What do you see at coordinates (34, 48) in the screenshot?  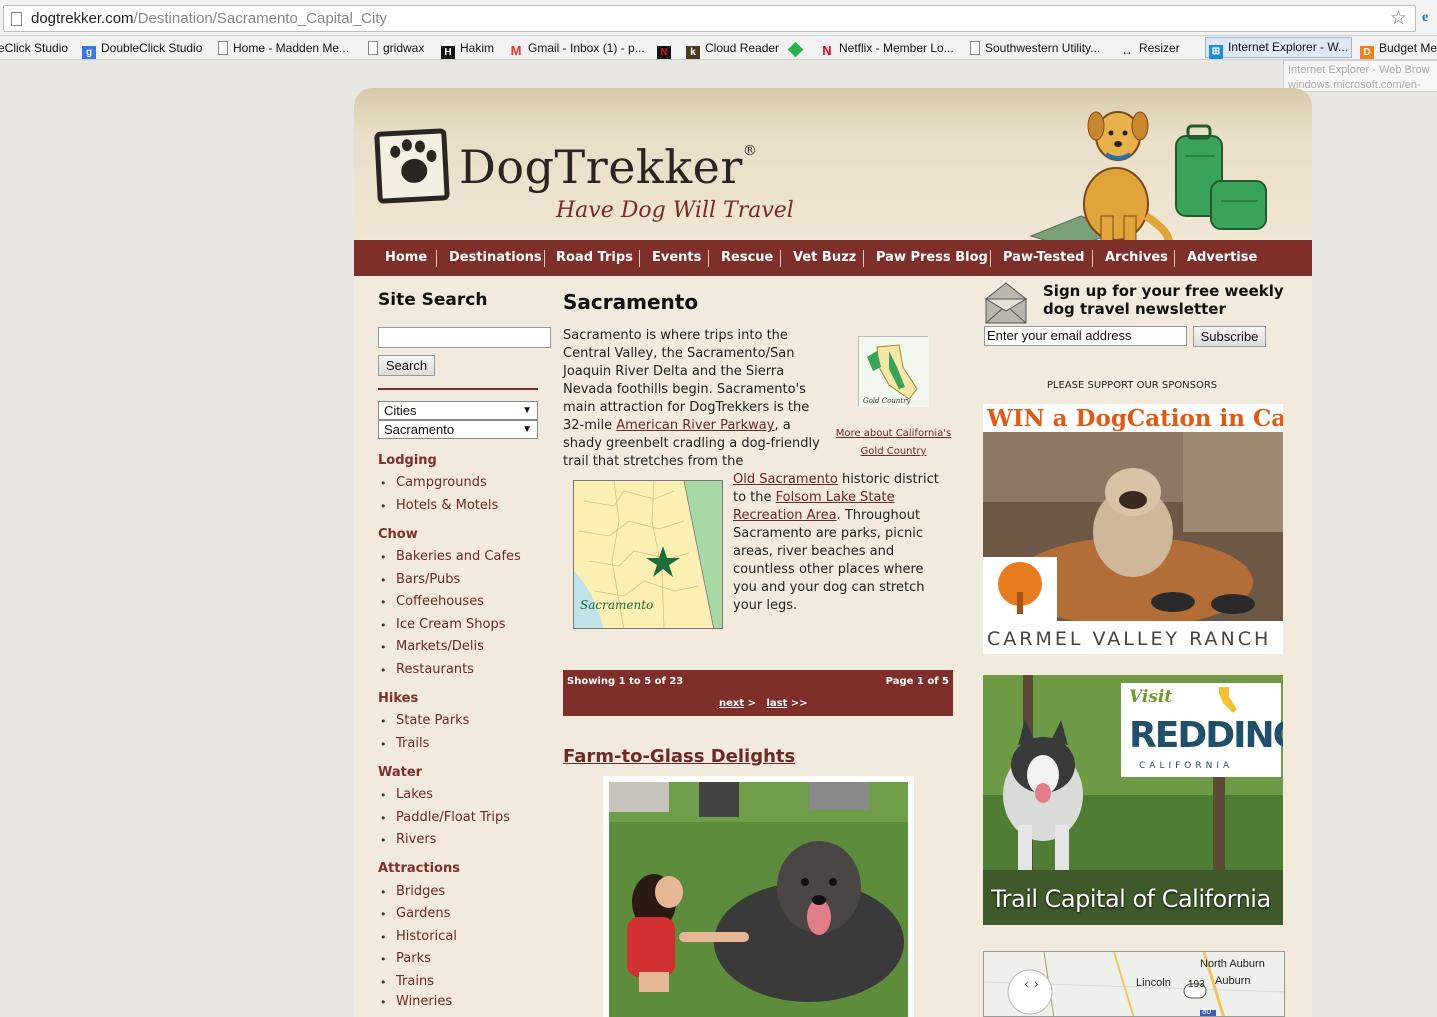 I see `bookmark-doubleclick: eClick Studio` at bounding box center [34, 48].